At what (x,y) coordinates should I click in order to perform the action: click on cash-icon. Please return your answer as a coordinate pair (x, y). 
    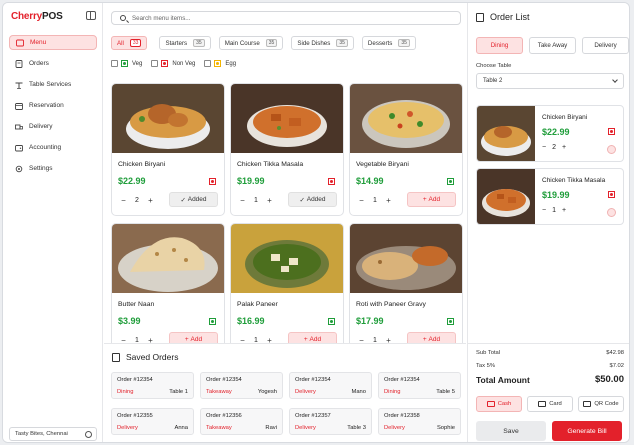
    Looking at the image, I should click on (490, 404).